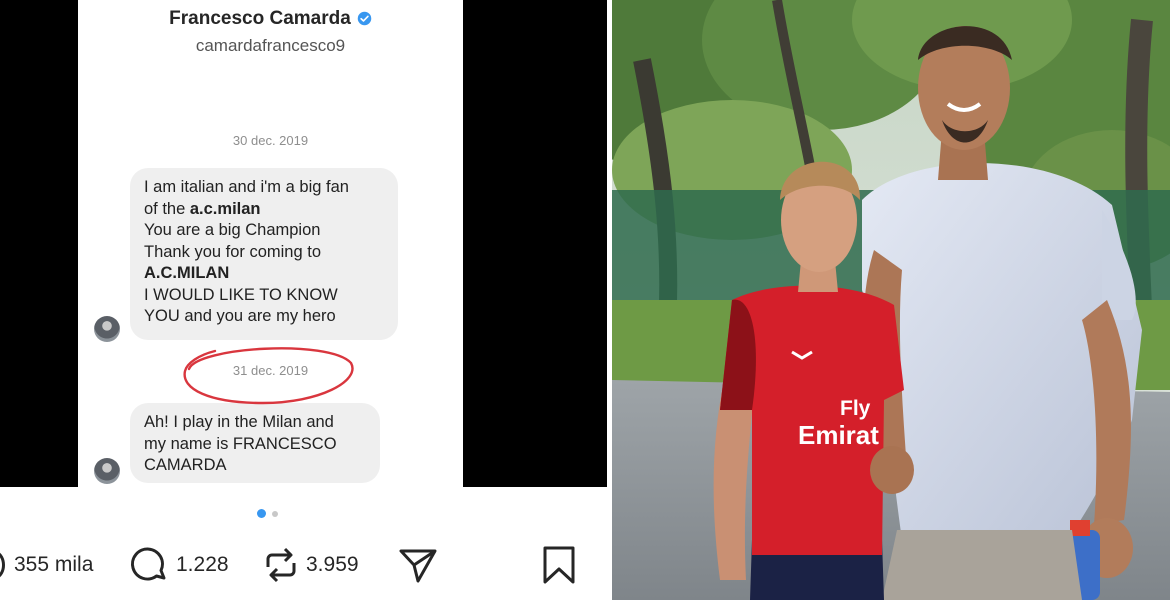 The height and width of the screenshot is (600, 1170). Describe the element at coordinates (275, 514) in the screenshot. I see `carousel-dot` at that location.